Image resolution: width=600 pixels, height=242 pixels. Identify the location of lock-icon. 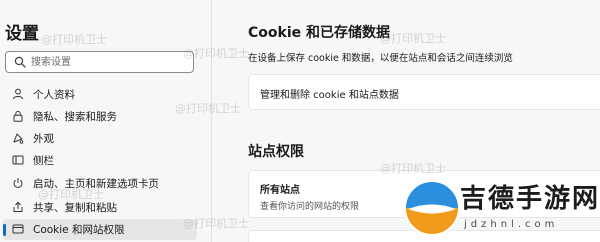
(18, 116).